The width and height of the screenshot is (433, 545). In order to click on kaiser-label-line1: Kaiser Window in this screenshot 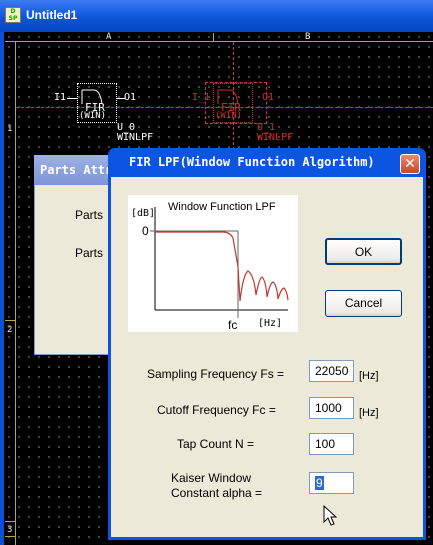, I will do `click(211, 478)`.